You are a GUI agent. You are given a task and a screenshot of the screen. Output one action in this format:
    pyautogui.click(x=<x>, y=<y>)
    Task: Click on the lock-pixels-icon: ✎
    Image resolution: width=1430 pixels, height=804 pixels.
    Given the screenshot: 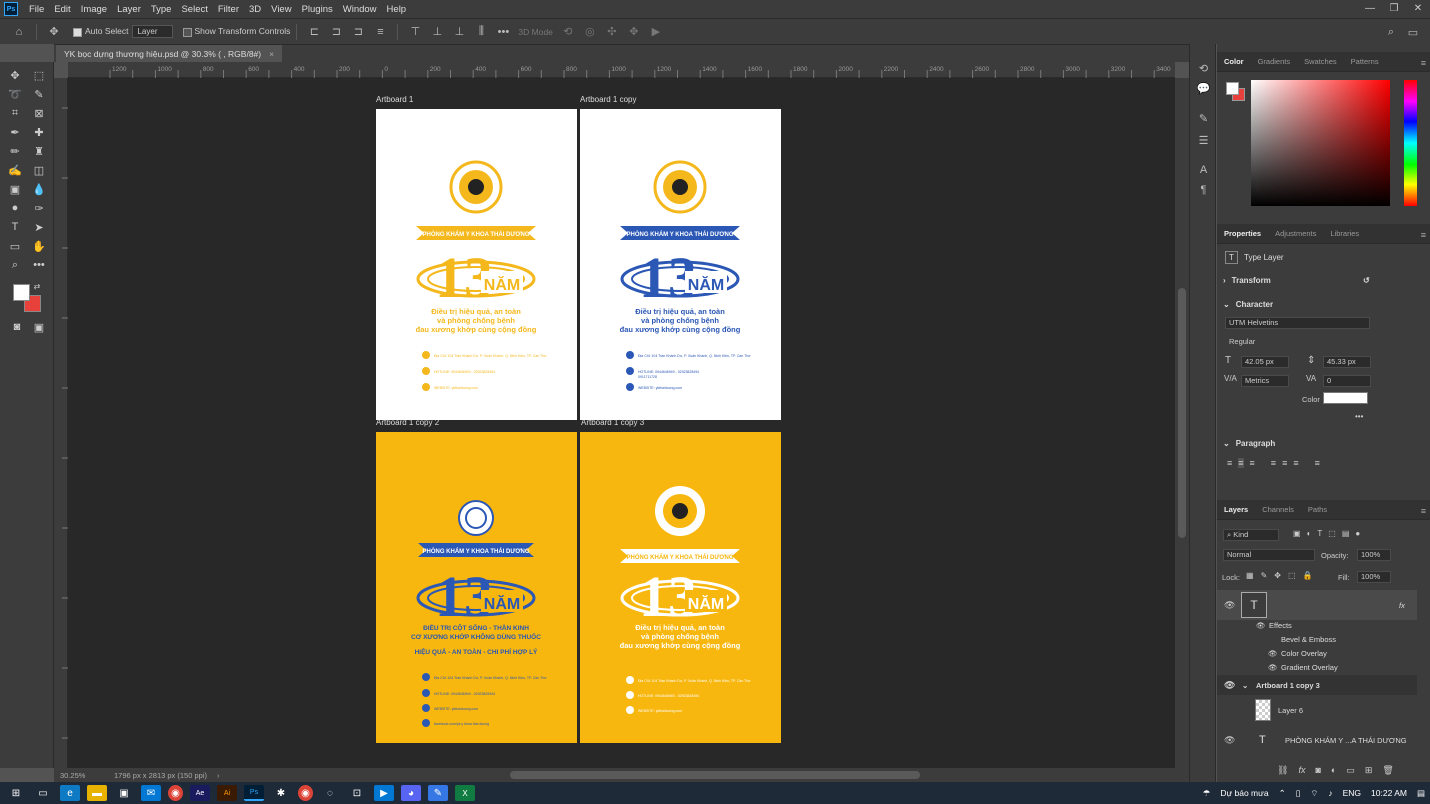 What is the action you would take?
    pyautogui.click(x=1264, y=575)
    